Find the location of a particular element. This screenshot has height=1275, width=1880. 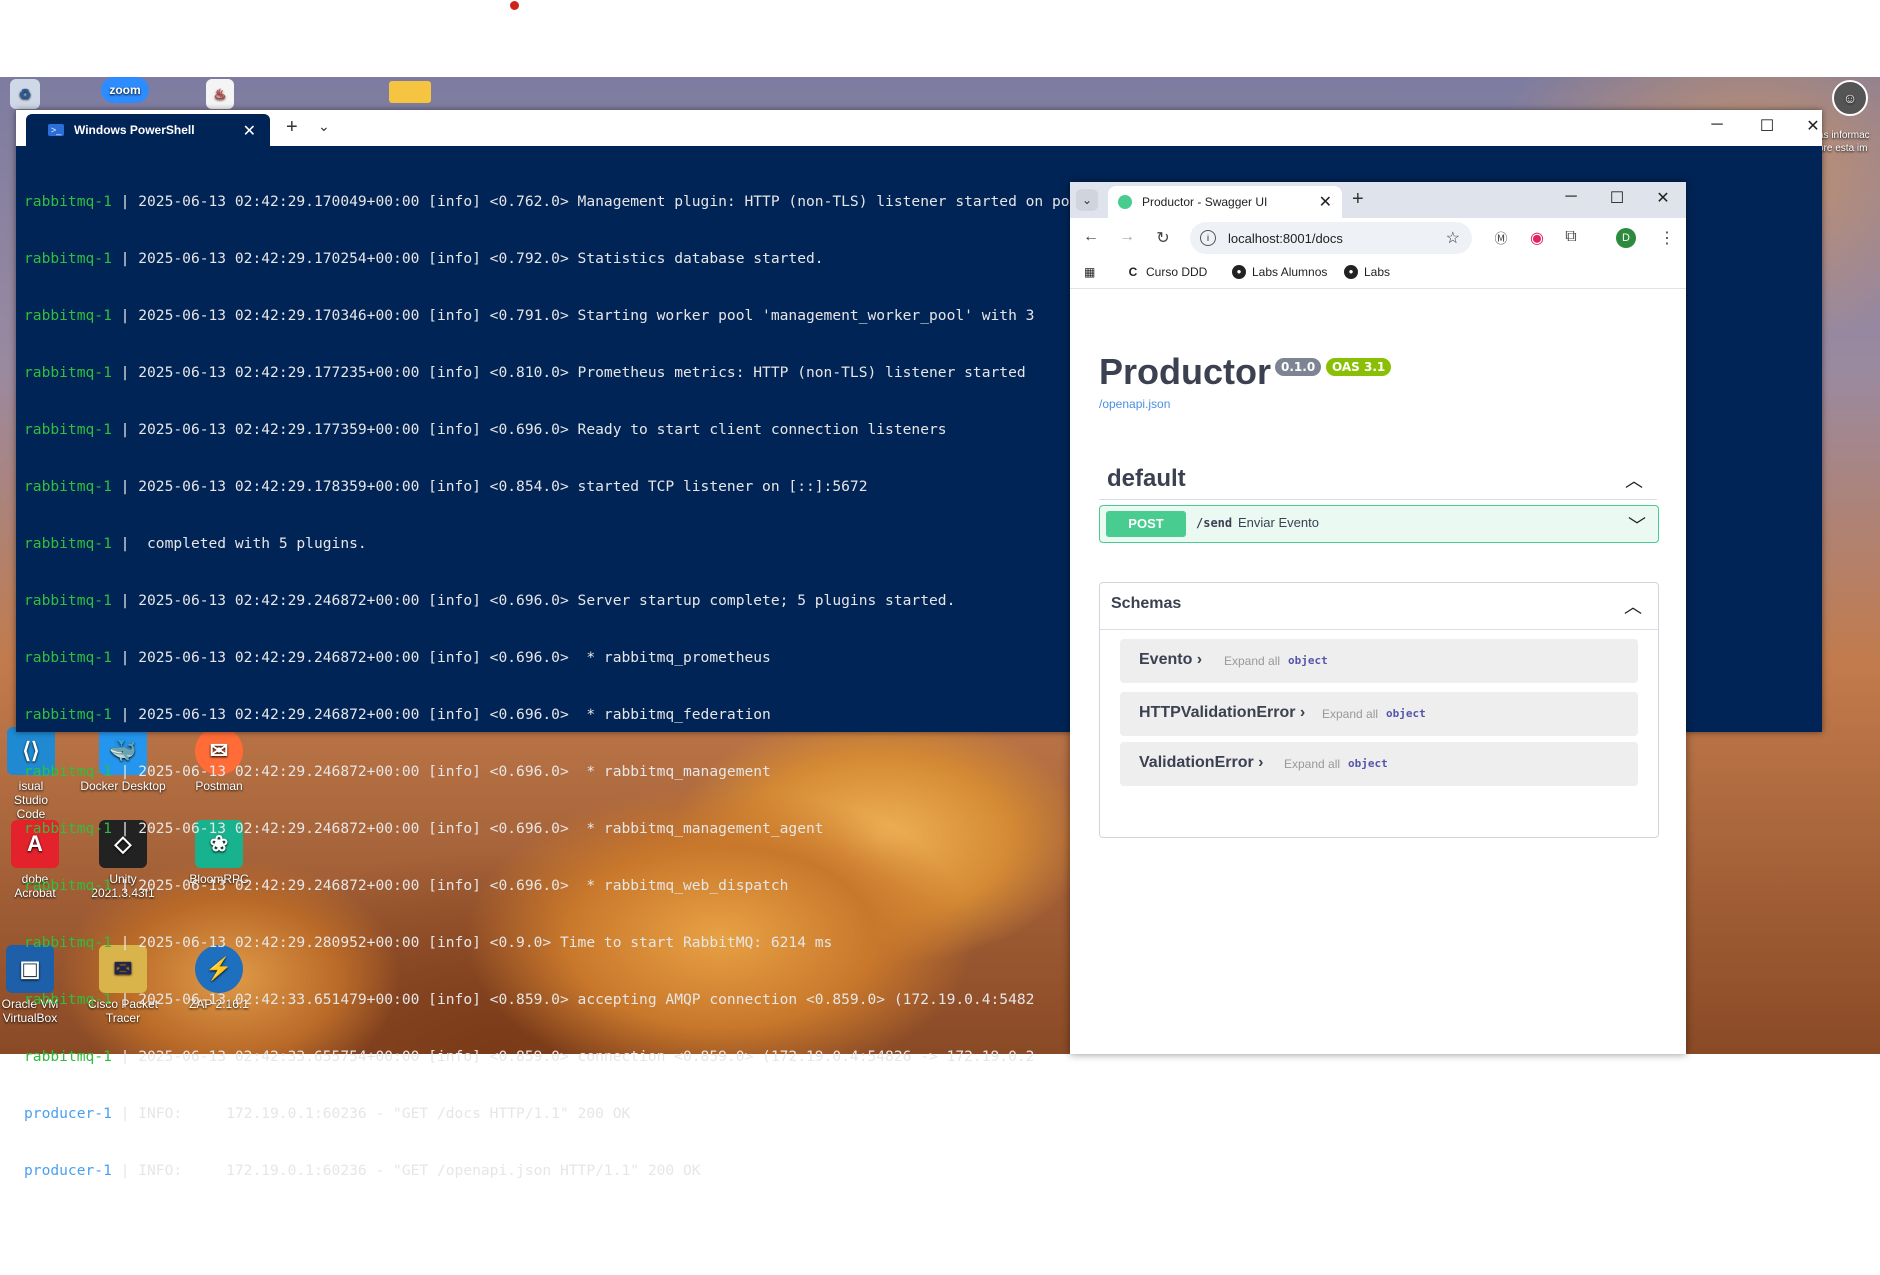

profile-avatar: D is located at coordinates (1626, 238).